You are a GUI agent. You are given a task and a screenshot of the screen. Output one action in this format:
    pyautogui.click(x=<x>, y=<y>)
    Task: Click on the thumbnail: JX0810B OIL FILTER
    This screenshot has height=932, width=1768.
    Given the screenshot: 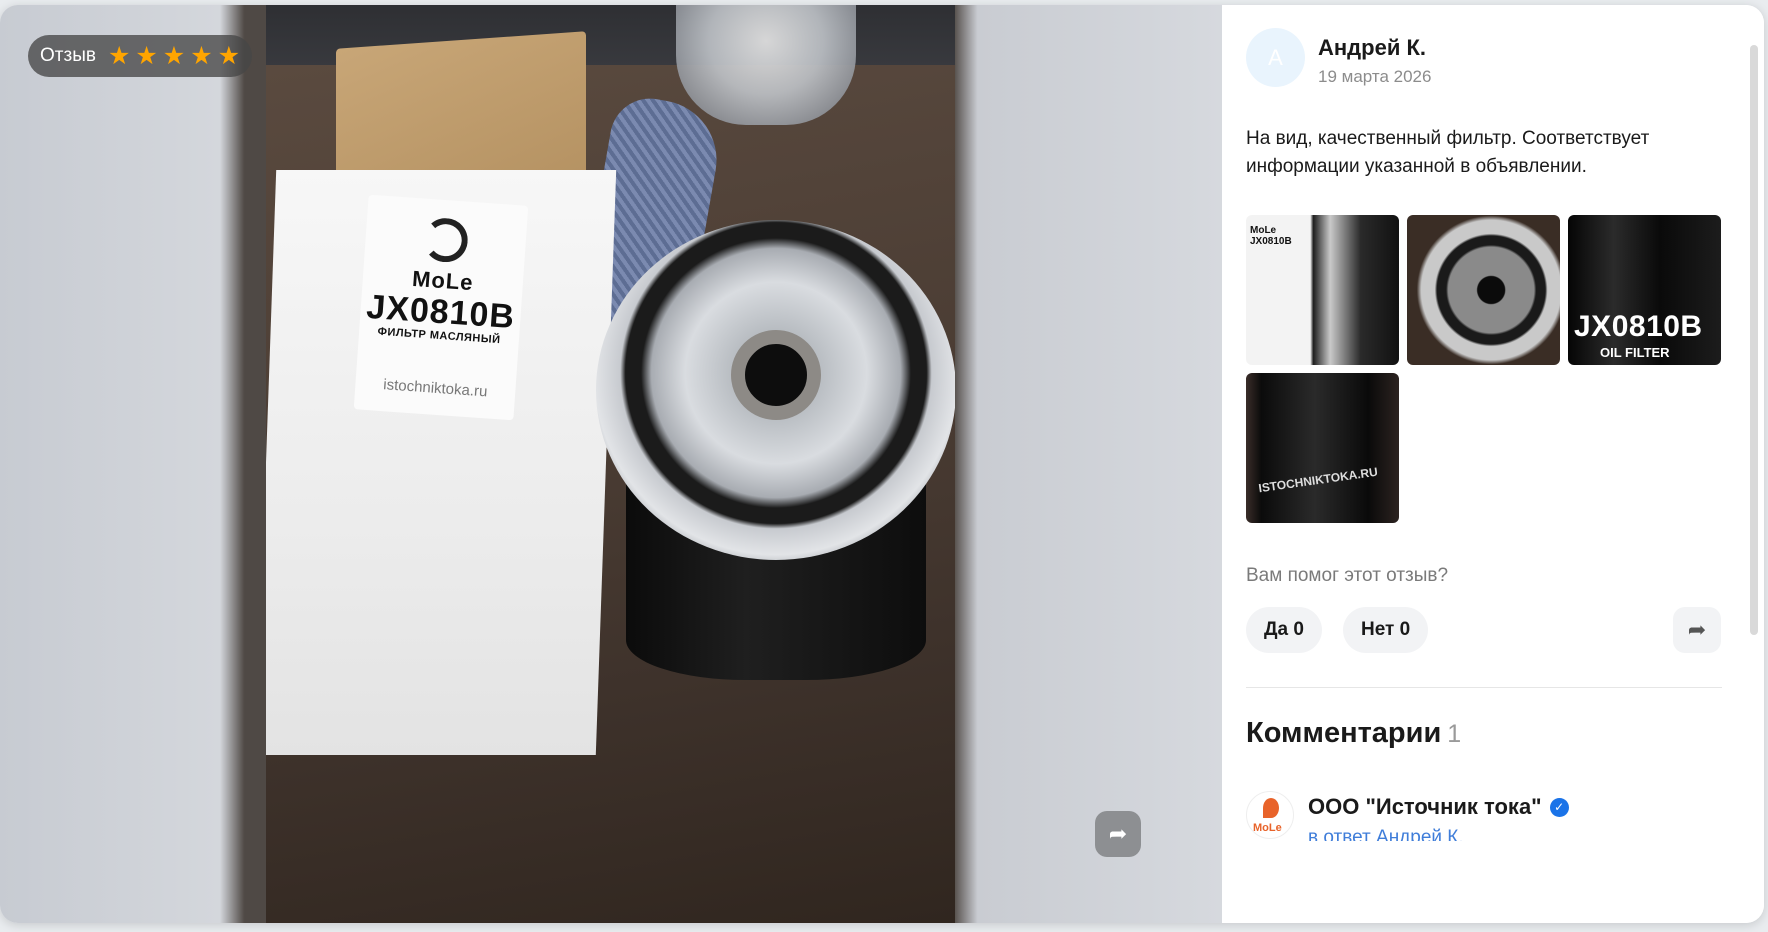 What is the action you would take?
    pyautogui.click(x=1644, y=290)
    